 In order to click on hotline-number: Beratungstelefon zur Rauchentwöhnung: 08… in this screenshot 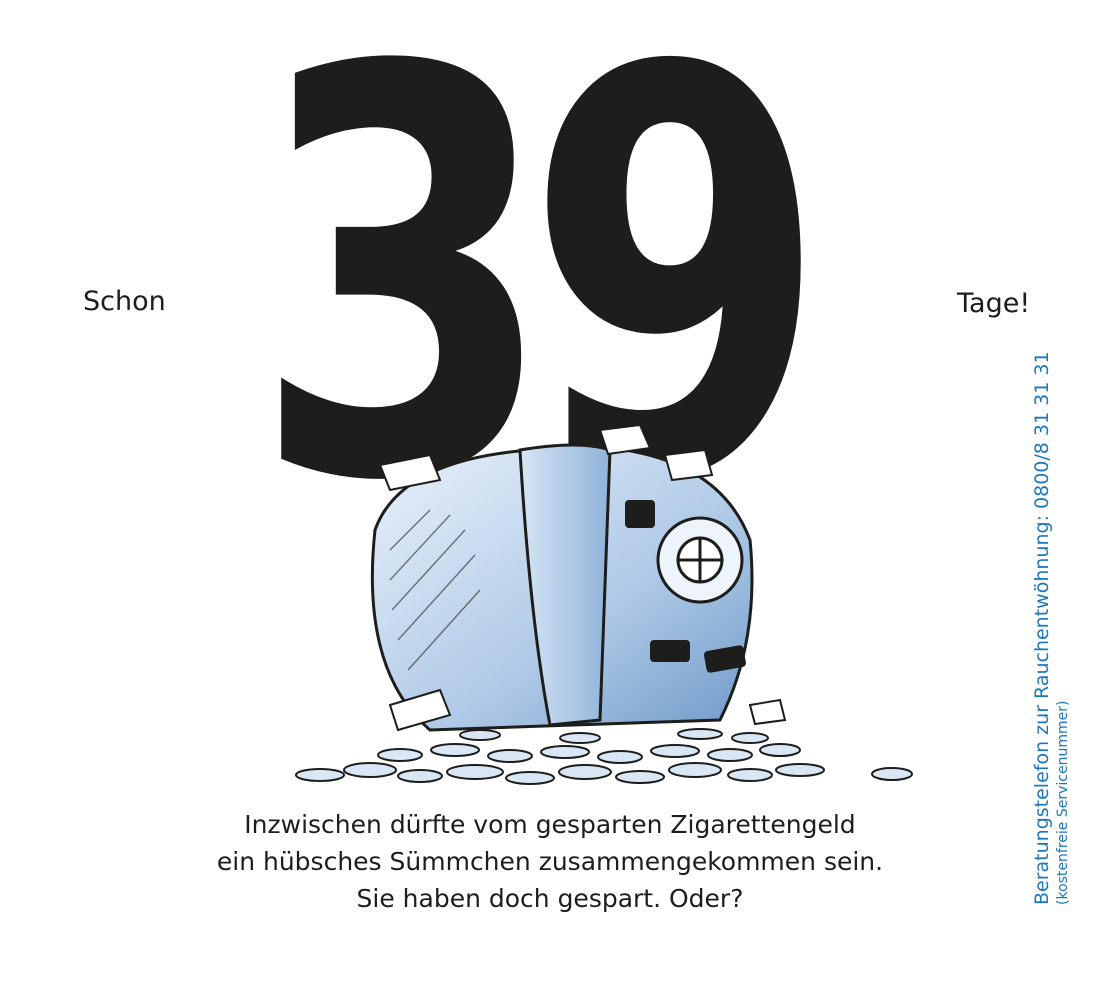, I will do `click(1042, 628)`.